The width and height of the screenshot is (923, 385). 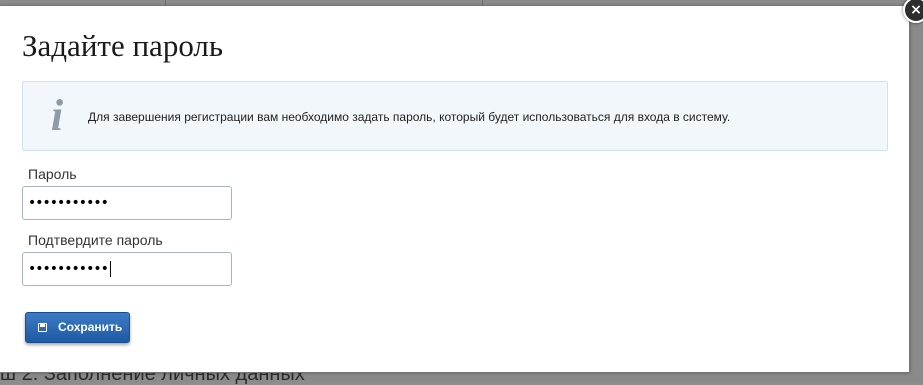 I want to click on save-button: Сохранить, so click(x=77, y=327).